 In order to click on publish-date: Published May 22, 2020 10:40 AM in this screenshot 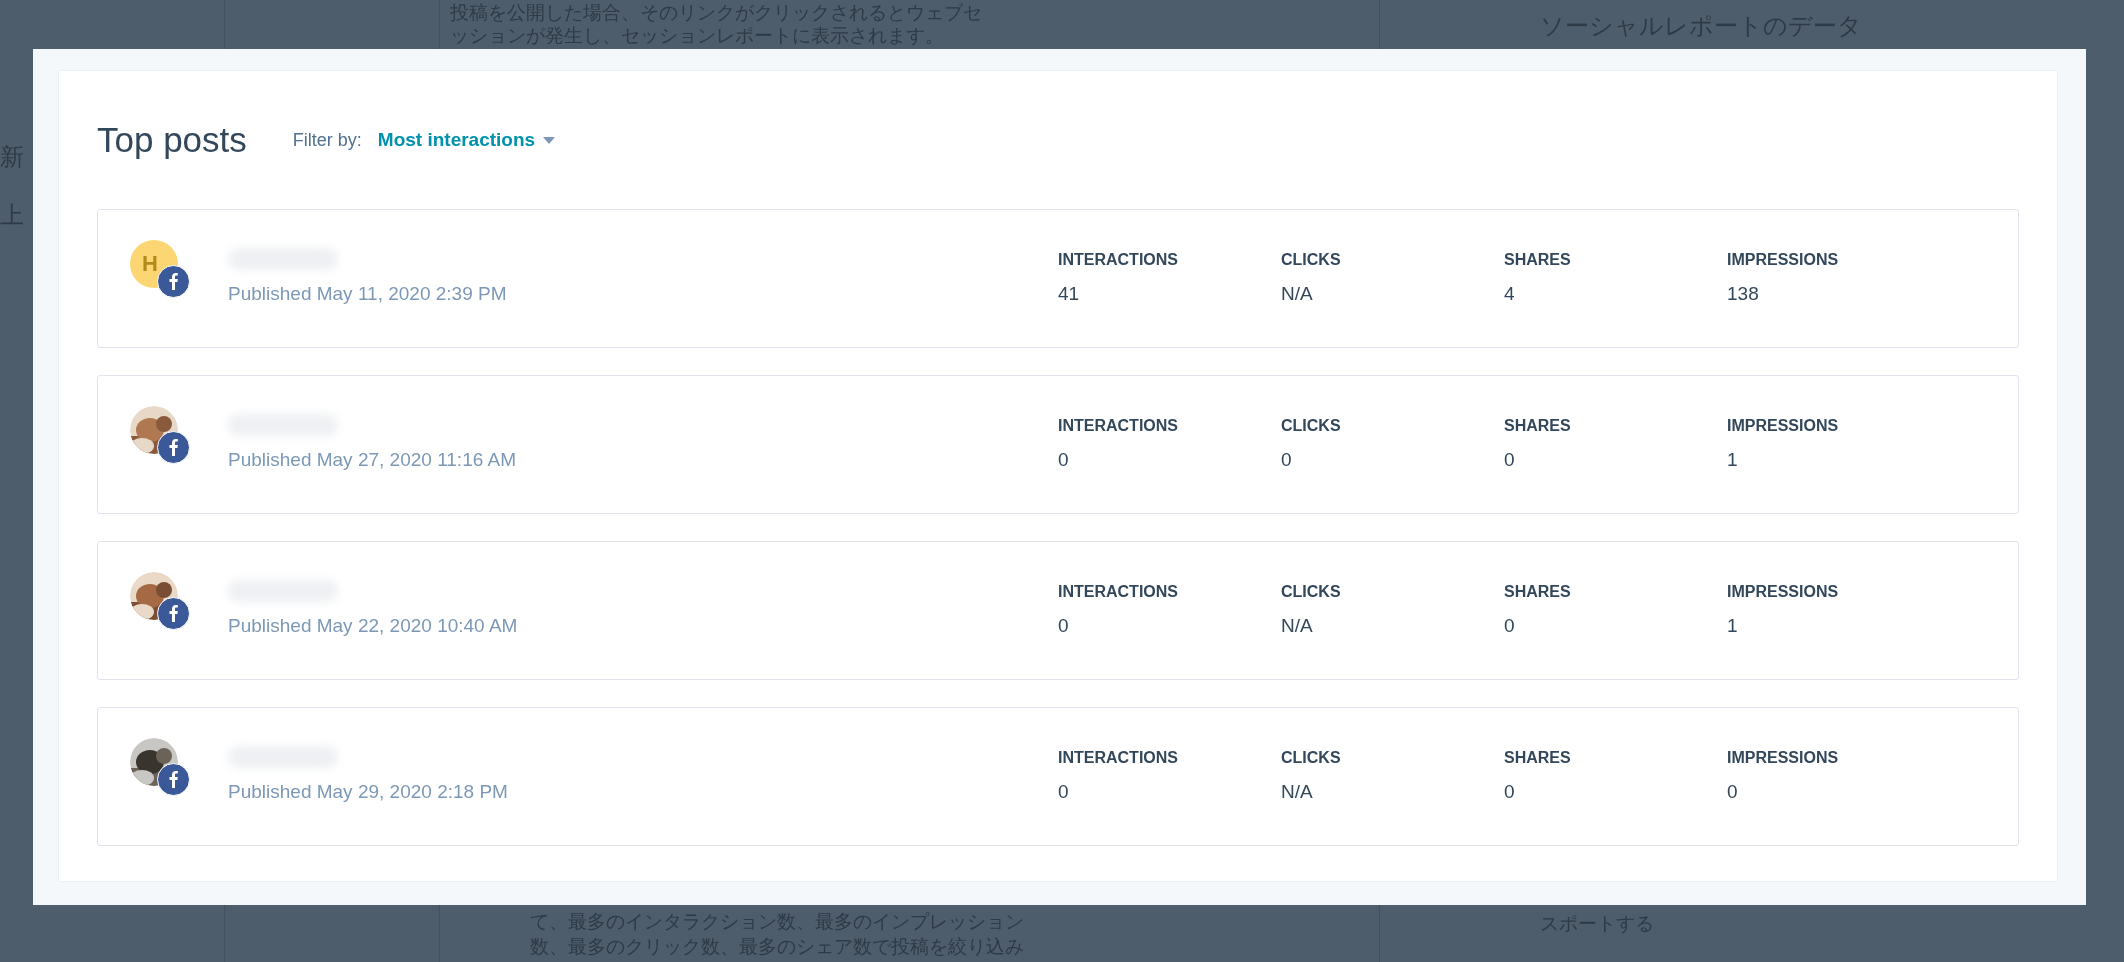, I will do `click(373, 626)`.